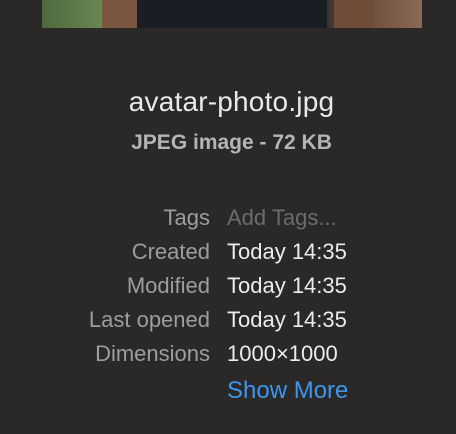 This screenshot has width=456, height=434. I want to click on show-more-link: Show More, so click(287, 391).